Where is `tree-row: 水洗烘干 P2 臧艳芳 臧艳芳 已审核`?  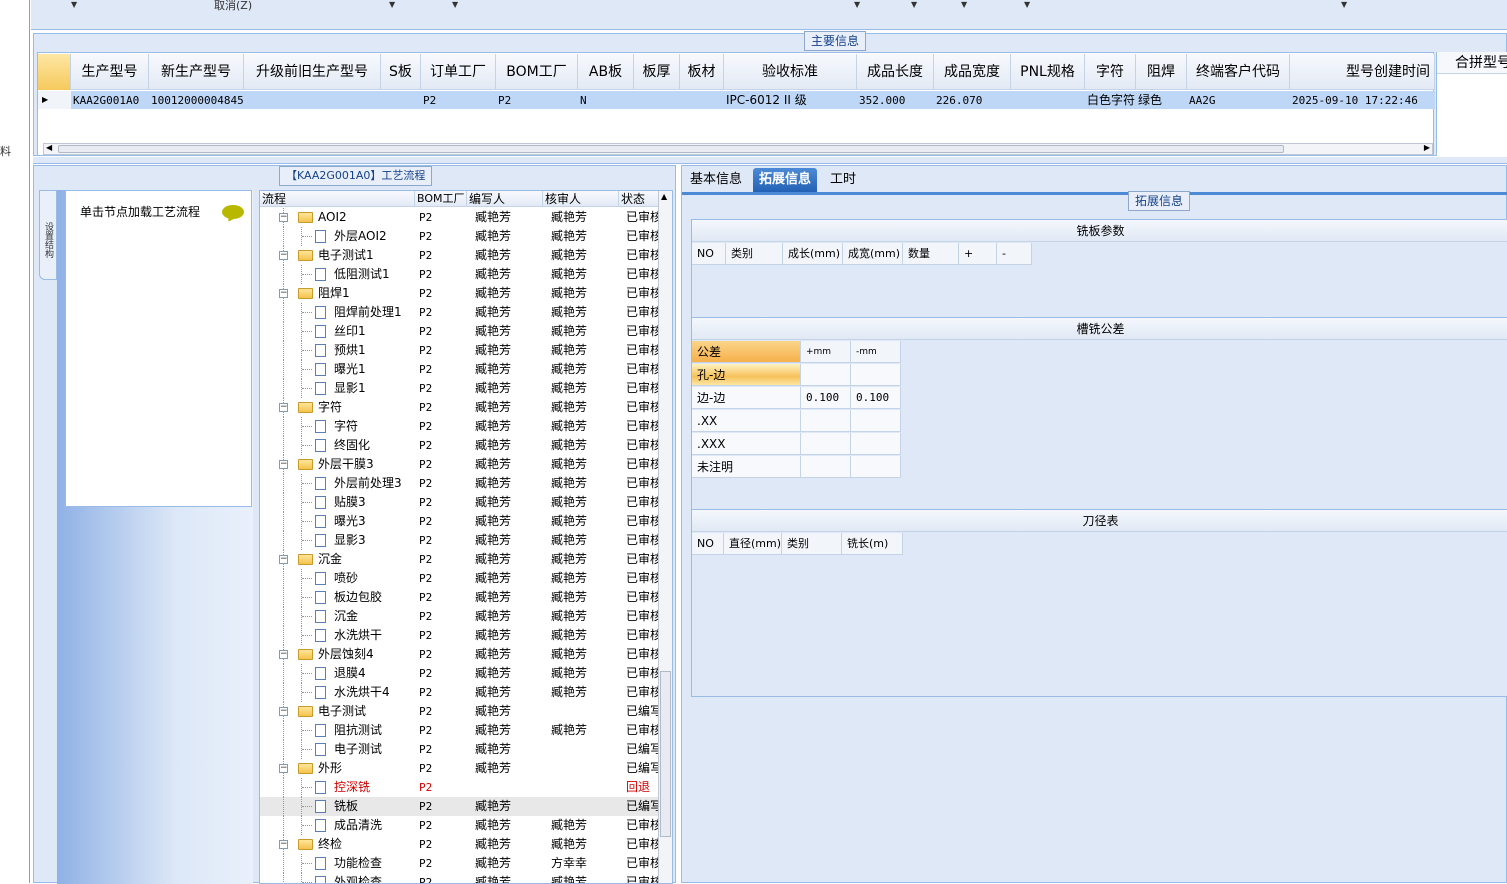 tree-row: 水洗烘干 P2 臧艳芳 臧艳芳 已审核 is located at coordinates (460, 635).